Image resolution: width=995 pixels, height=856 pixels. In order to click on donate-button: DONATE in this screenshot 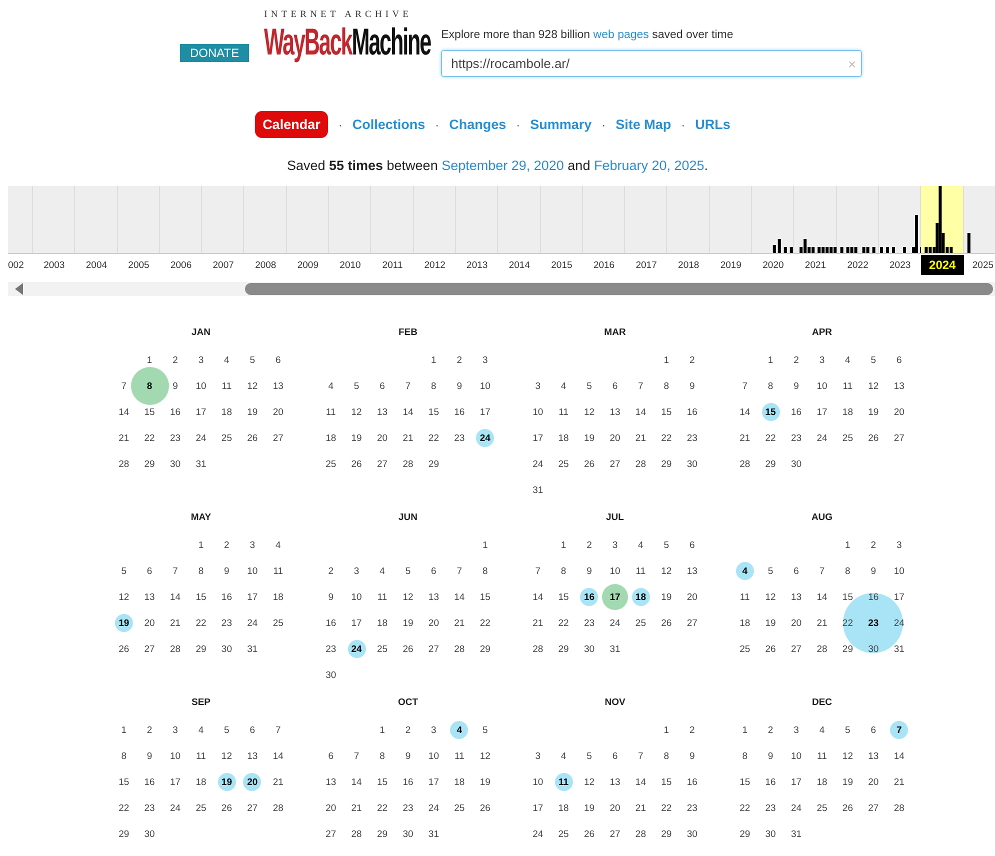, I will do `click(215, 53)`.